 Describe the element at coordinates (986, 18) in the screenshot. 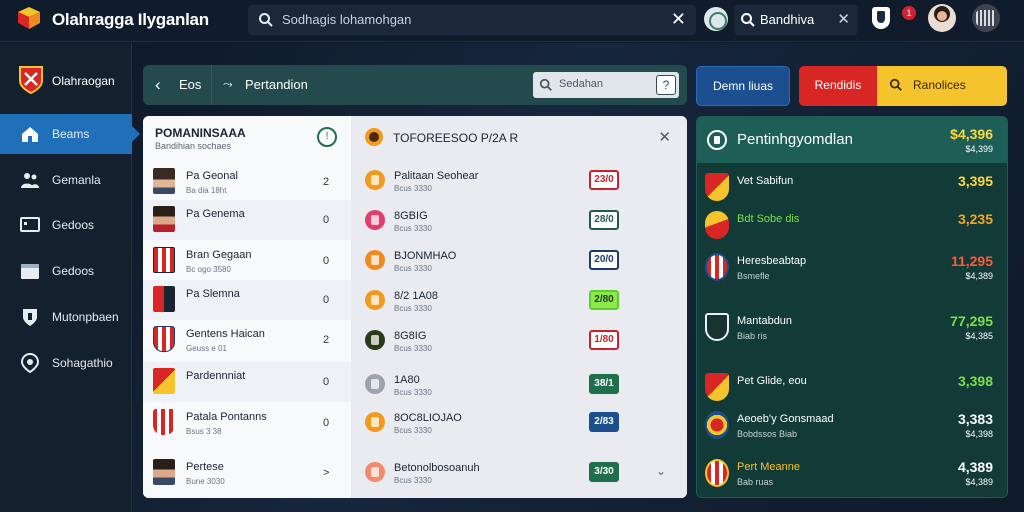

I see `team-avatar` at that location.